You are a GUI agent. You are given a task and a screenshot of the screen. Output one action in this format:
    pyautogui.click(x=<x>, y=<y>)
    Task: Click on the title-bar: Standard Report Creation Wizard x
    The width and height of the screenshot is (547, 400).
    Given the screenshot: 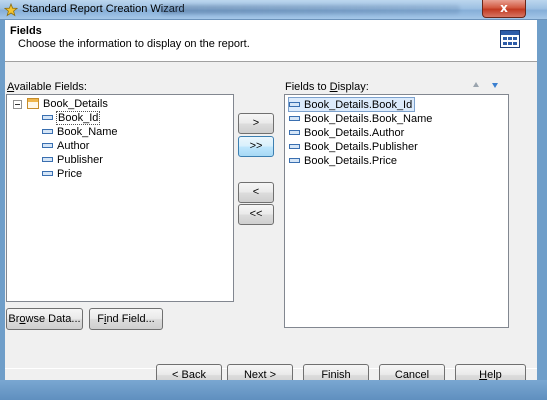 What is the action you would take?
    pyautogui.click(x=273, y=10)
    